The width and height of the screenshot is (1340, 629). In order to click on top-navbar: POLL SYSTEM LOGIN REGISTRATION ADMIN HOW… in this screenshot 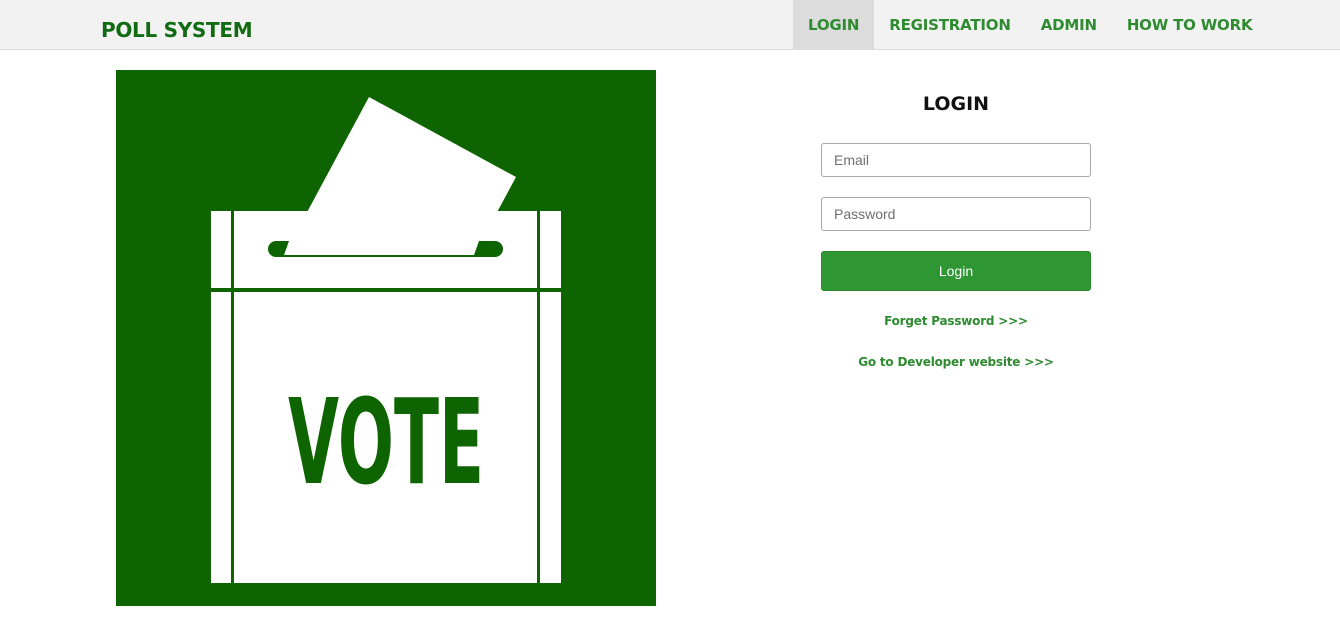, I will do `click(670, 25)`.